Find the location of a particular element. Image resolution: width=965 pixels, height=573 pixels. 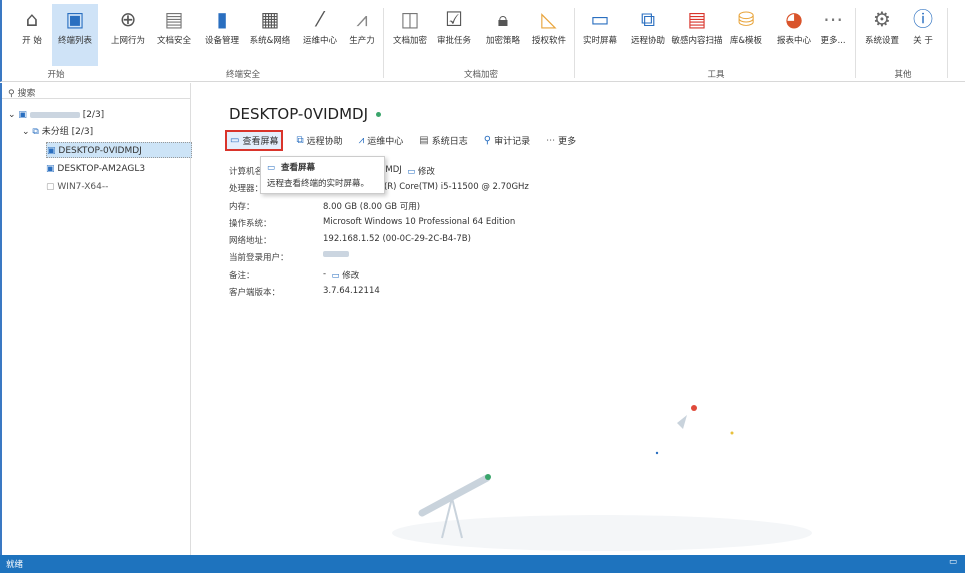

group-label-doc-encrypt: 文档加密 is located at coordinates (480, 75).